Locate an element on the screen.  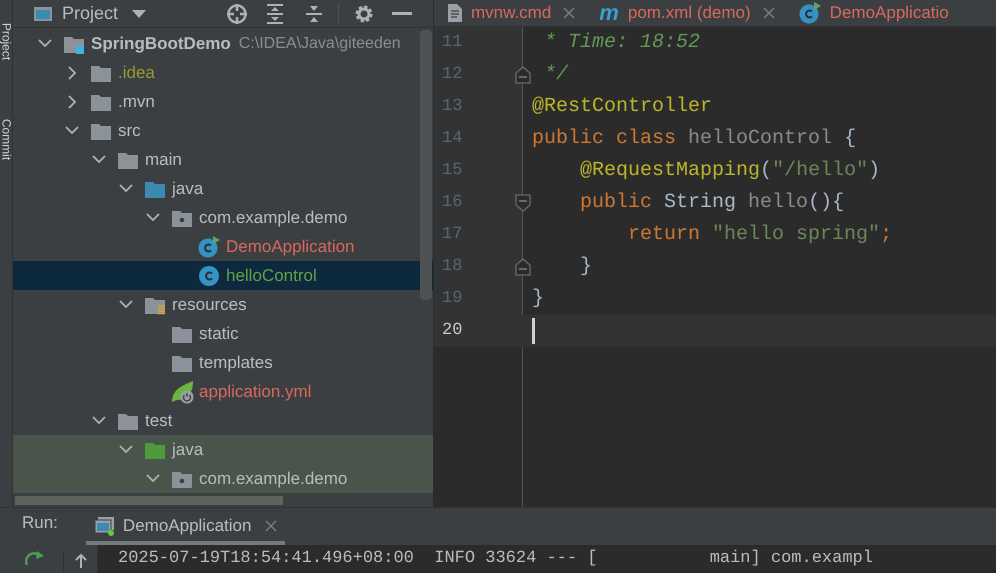
text-cursor is located at coordinates (533, 331).